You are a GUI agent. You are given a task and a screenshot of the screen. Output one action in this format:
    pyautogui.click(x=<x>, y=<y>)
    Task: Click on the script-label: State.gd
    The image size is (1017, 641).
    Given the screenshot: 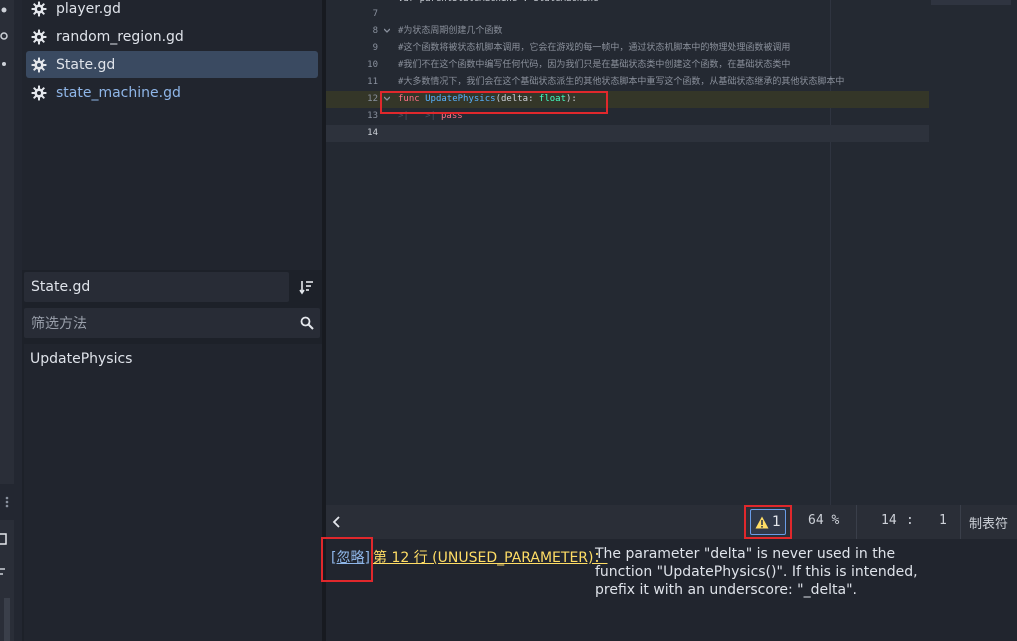 What is the action you would take?
    pyautogui.click(x=86, y=64)
    